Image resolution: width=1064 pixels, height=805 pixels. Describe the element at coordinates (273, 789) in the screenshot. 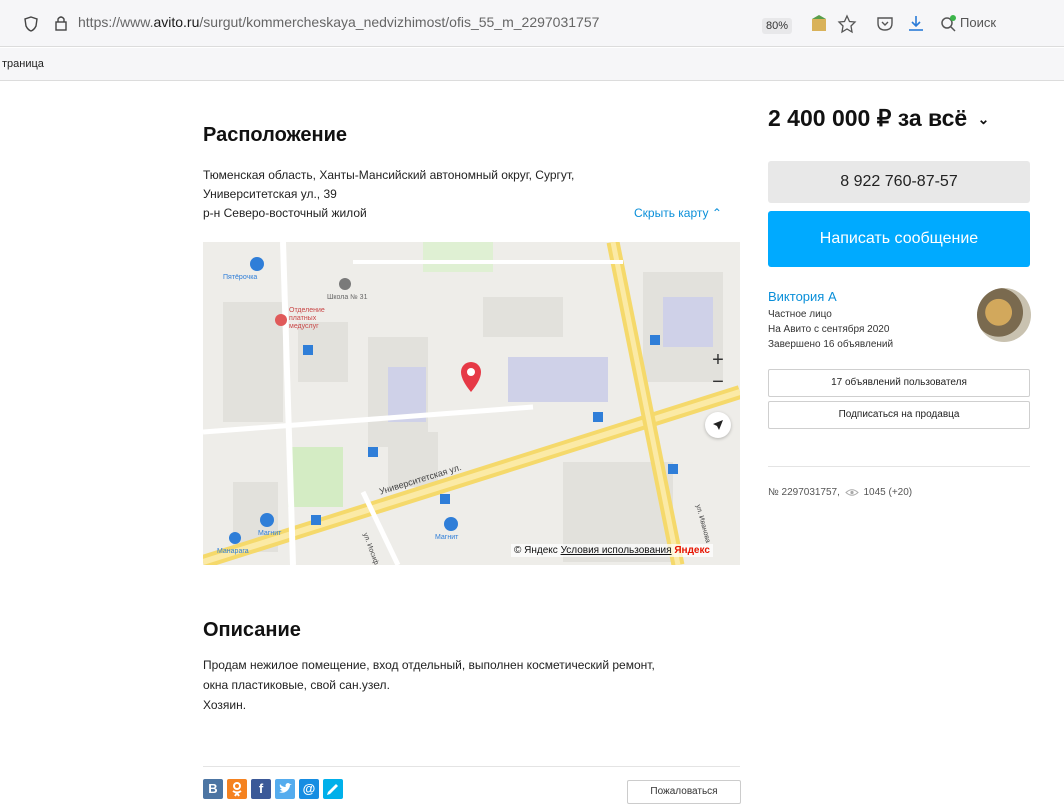

I see `share-buttons: В f @` at that location.